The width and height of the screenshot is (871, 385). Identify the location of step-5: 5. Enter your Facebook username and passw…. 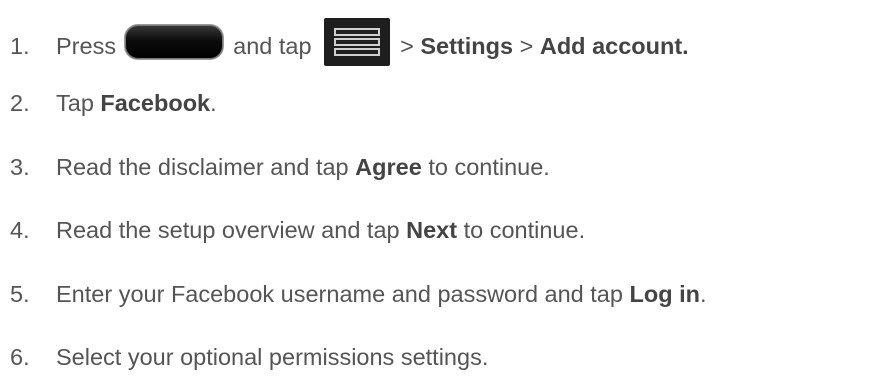
(358, 294).